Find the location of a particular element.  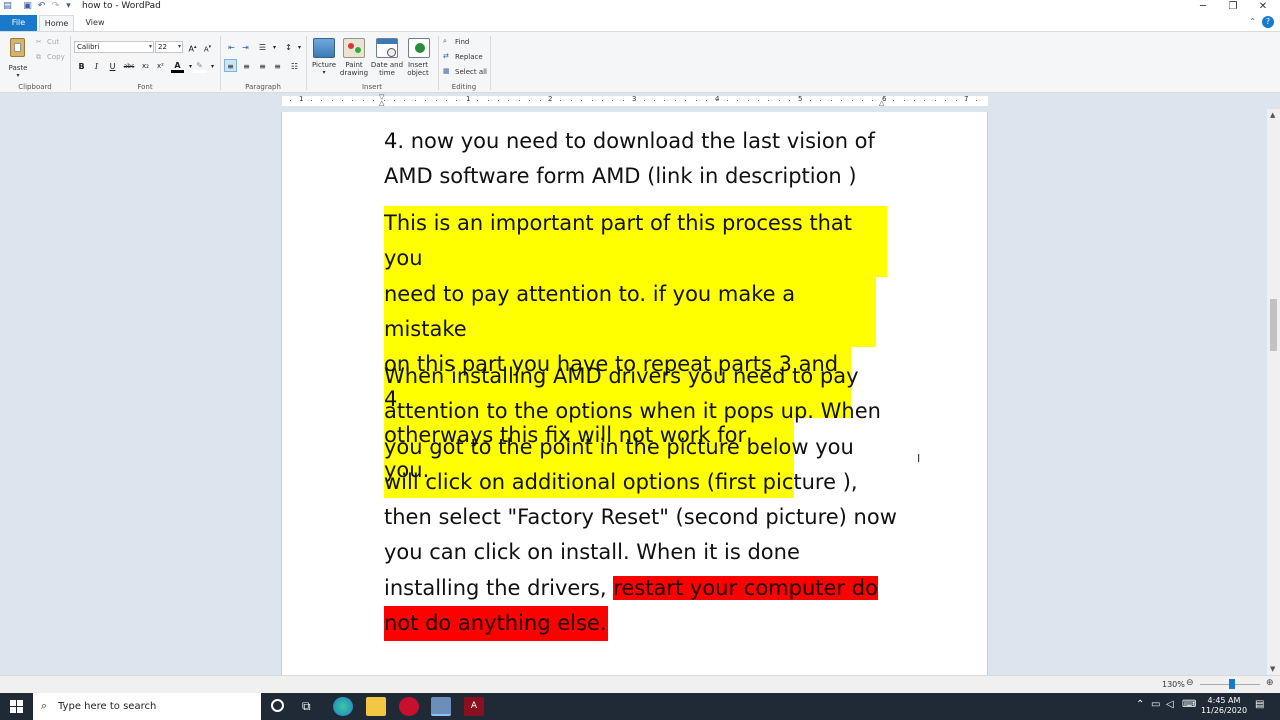

zoom-out-icon: ⊖ is located at coordinates (1190, 683).